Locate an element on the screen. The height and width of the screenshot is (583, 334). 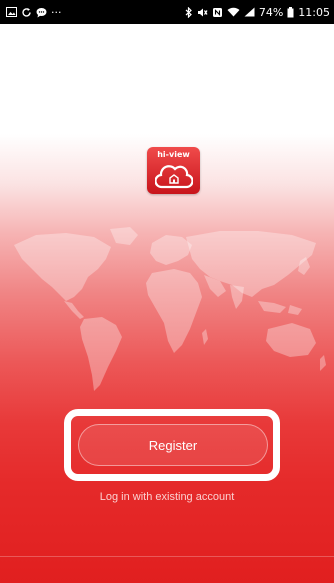
mute-icon is located at coordinates (202, 12).